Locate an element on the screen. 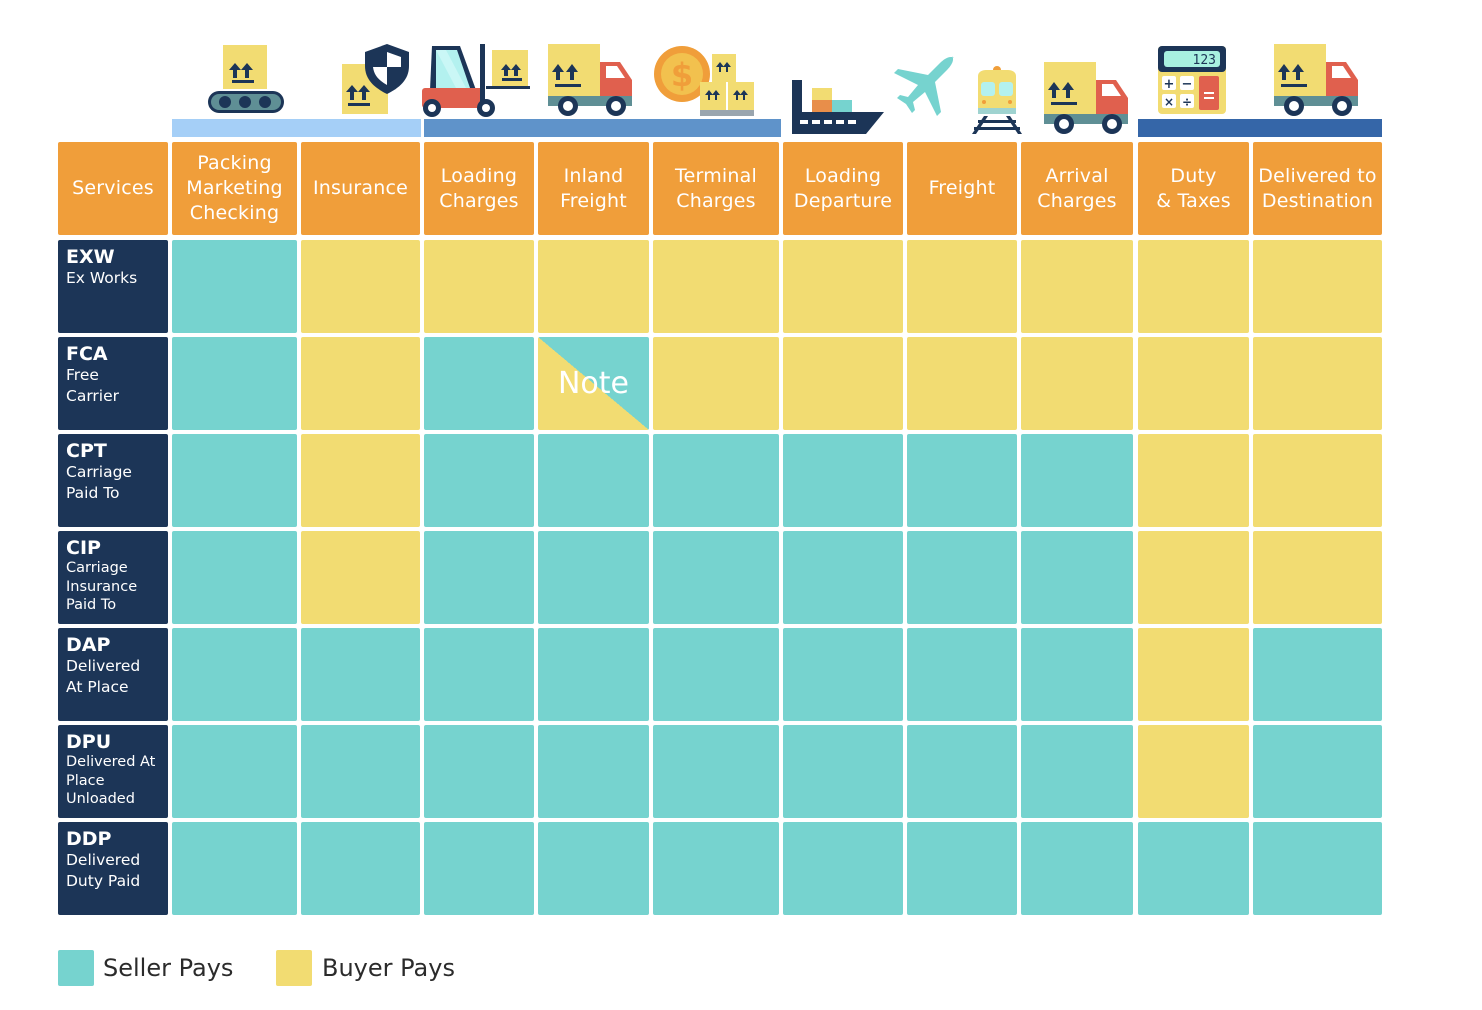 The width and height of the screenshot is (1482, 1010). grid-cell-fca-7-buyer is located at coordinates (1077, 383).